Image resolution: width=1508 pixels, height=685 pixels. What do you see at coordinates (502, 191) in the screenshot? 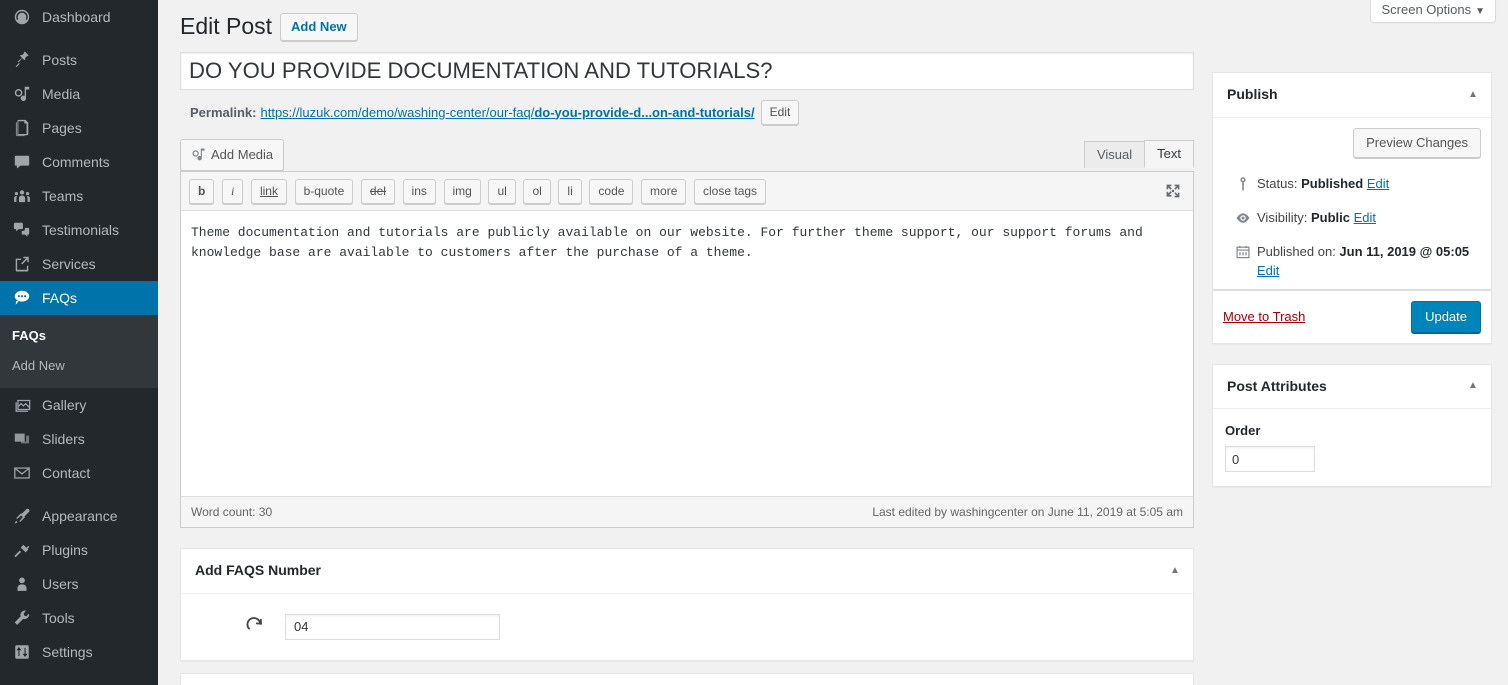
I see `qt-button-ul: ul` at bounding box center [502, 191].